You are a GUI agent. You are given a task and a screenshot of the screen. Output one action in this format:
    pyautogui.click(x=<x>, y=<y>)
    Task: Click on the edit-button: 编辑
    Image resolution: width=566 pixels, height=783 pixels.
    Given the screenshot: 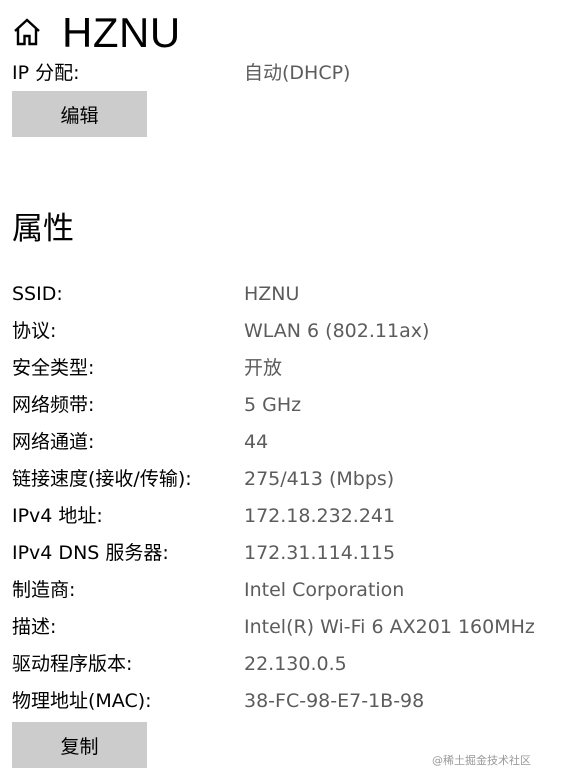 What is the action you would take?
    pyautogui.click(x=79, y=114)
    